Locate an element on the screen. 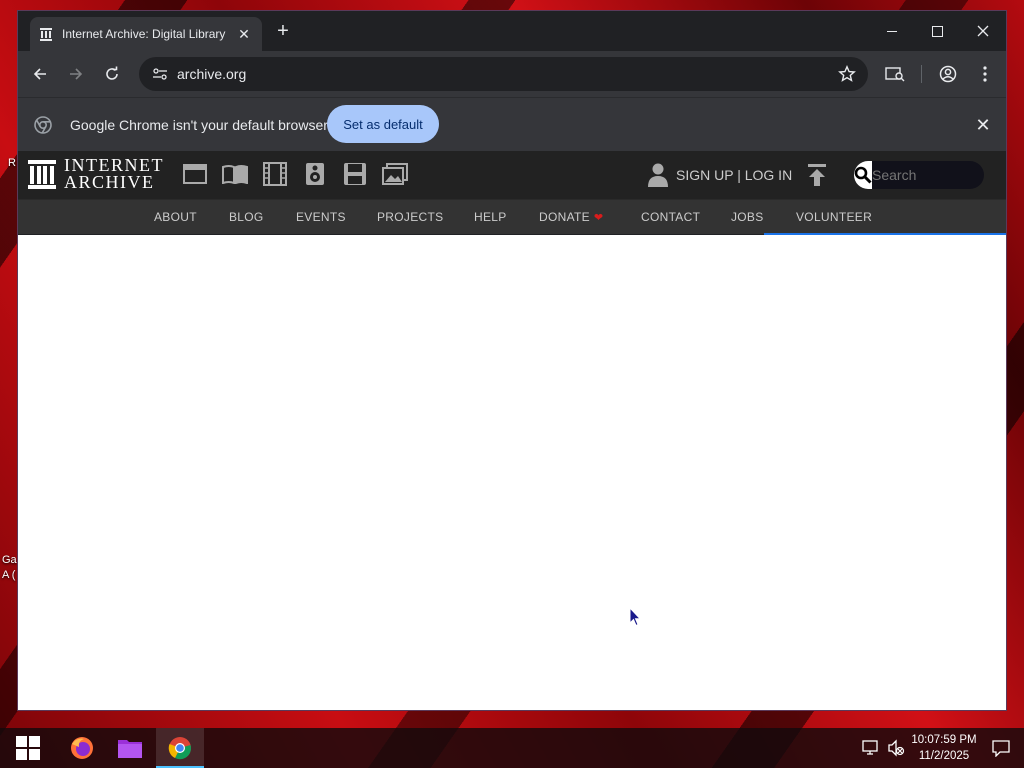 This screenshot has width=1024, height=768. profile-icon is located at coordinates (948, 74).